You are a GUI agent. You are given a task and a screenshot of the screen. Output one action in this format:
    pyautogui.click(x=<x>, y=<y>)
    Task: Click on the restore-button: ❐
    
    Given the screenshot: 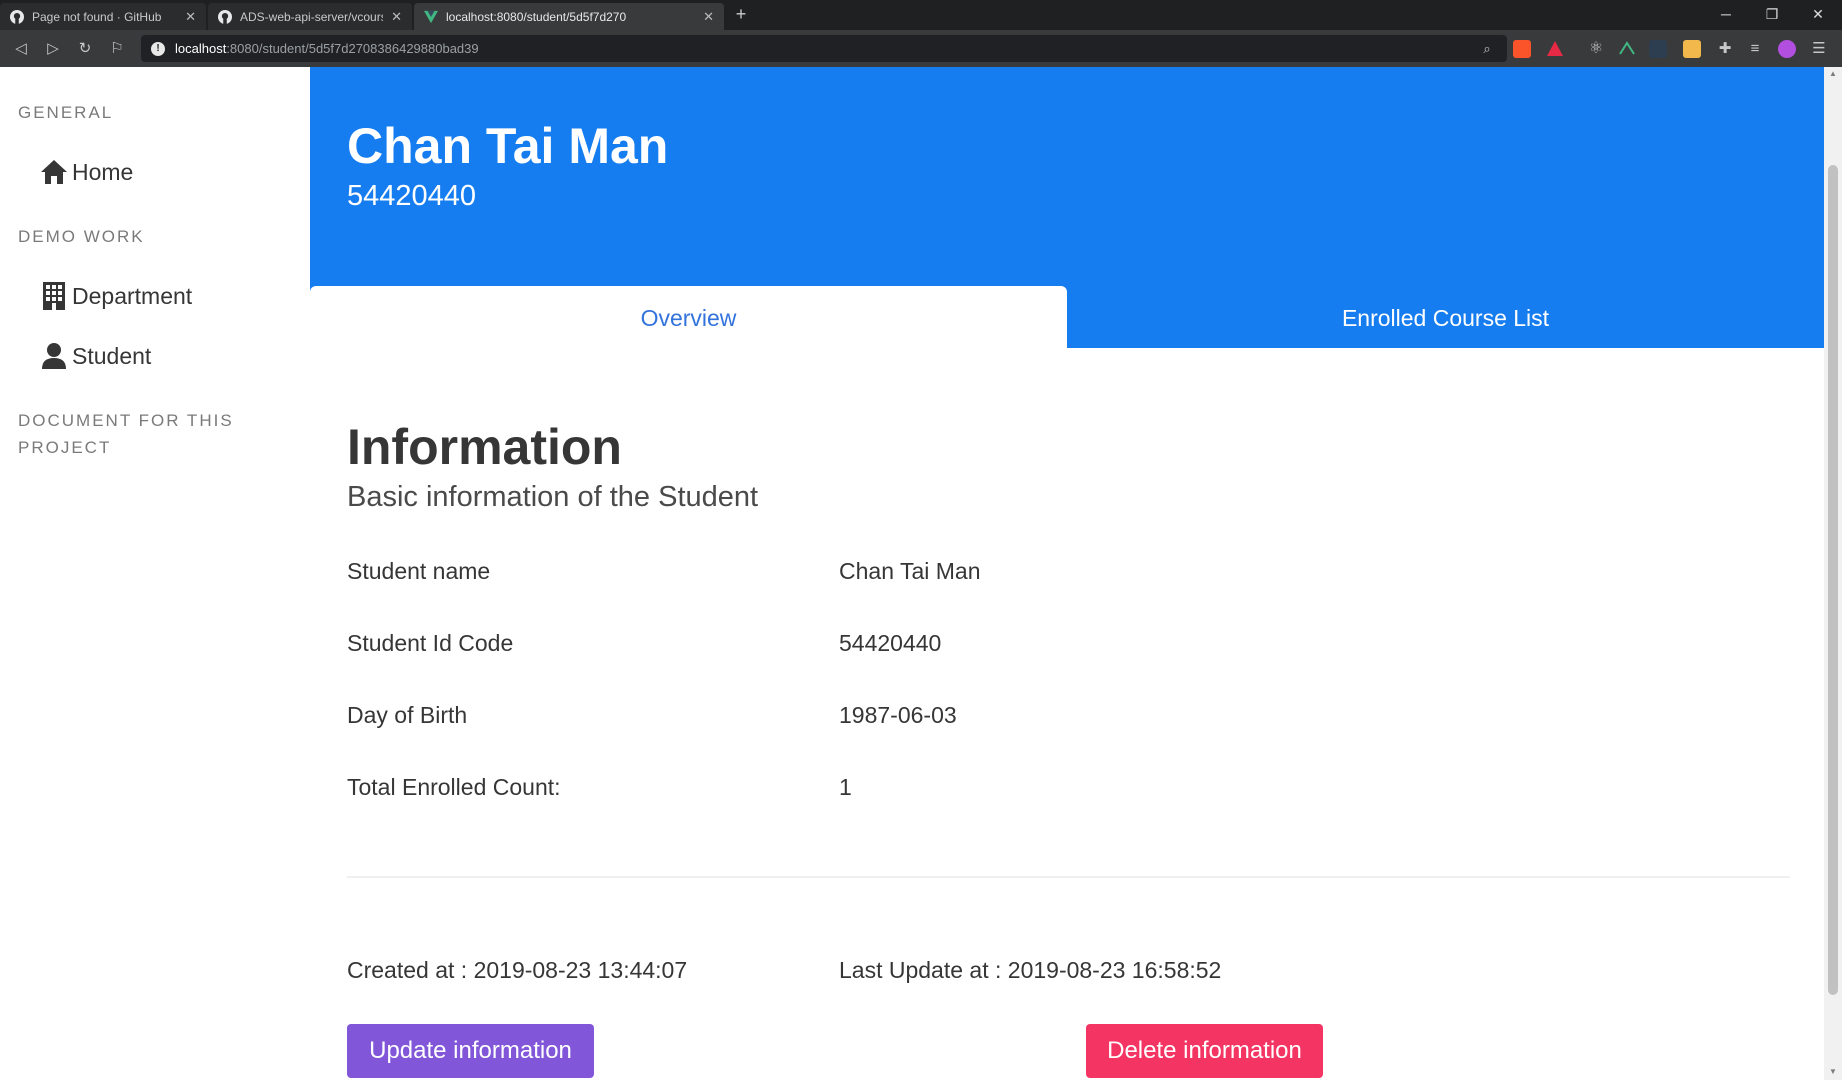 What is the action you would take?
    pyautogui.click(x=1772, y=14)
    